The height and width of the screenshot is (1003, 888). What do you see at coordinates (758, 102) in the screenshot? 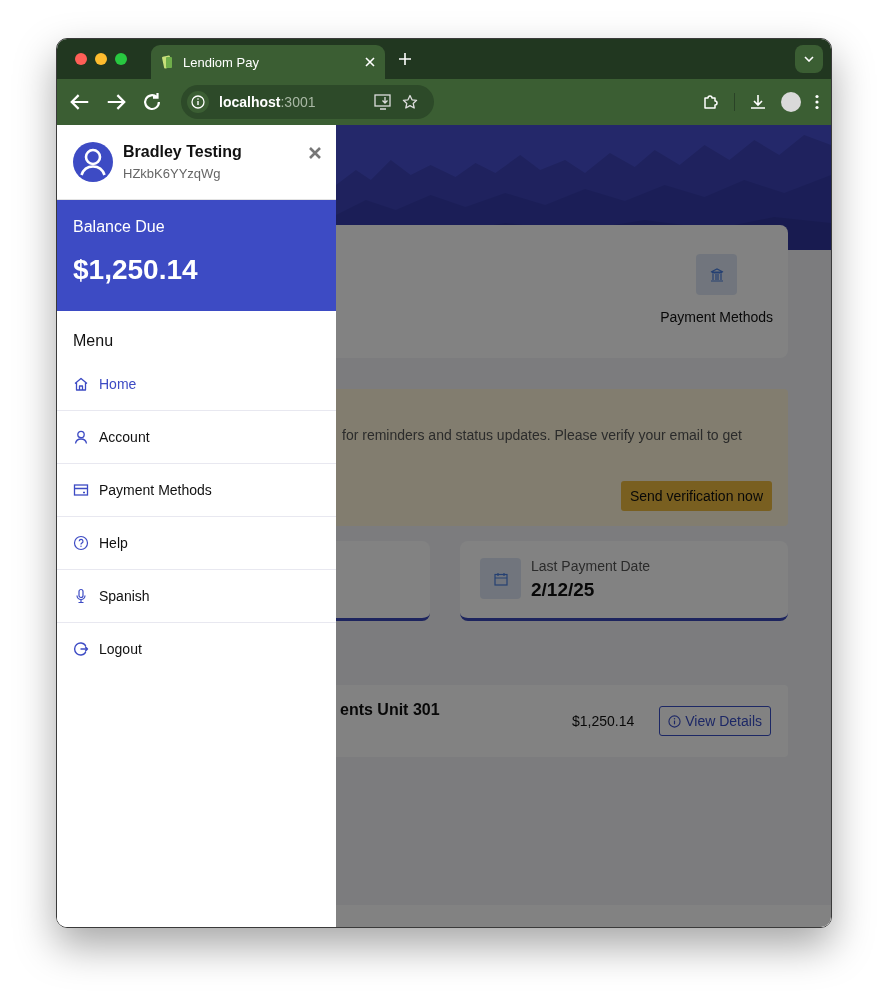
I see `download-icon` at bounding box center [758, 102].